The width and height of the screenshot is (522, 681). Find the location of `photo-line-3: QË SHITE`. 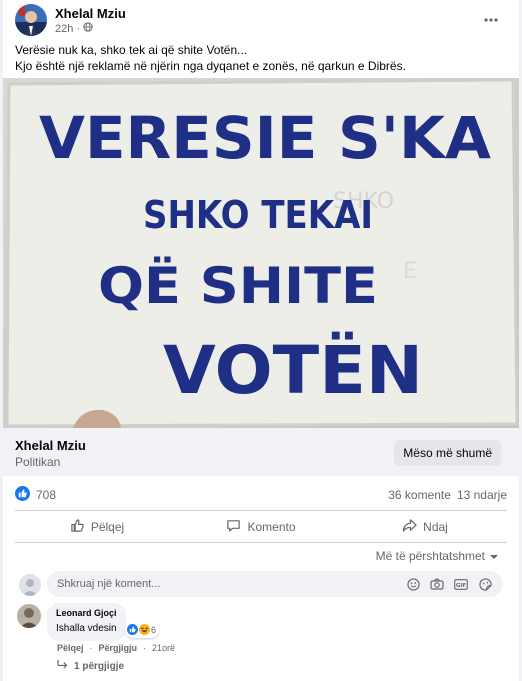

photo-line-3: QË SHITE is located at coordinates (238, 286).